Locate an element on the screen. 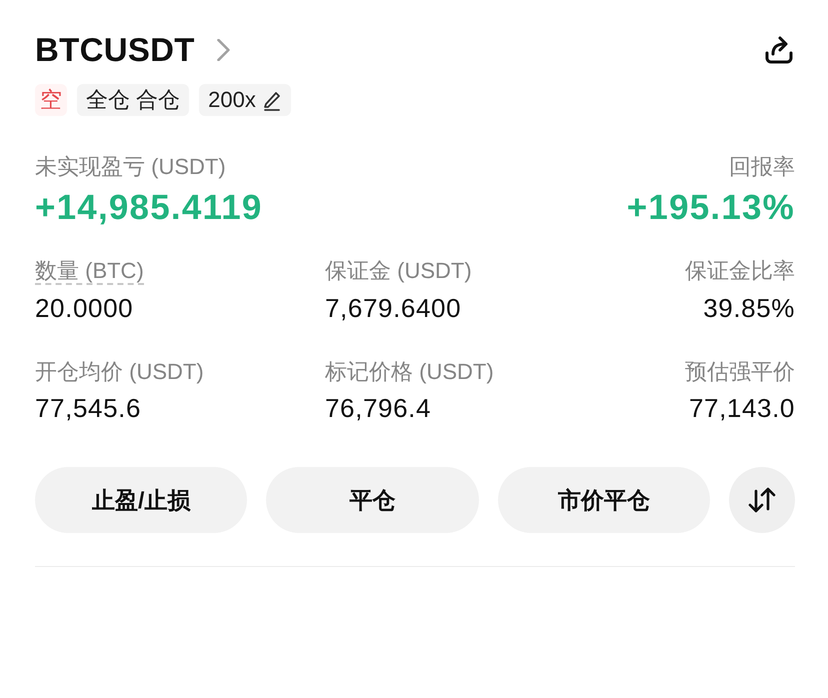 The height and width of the screenshot is (698, 828). stat-value: 77,545.6 is located at coordinates (88, 408).